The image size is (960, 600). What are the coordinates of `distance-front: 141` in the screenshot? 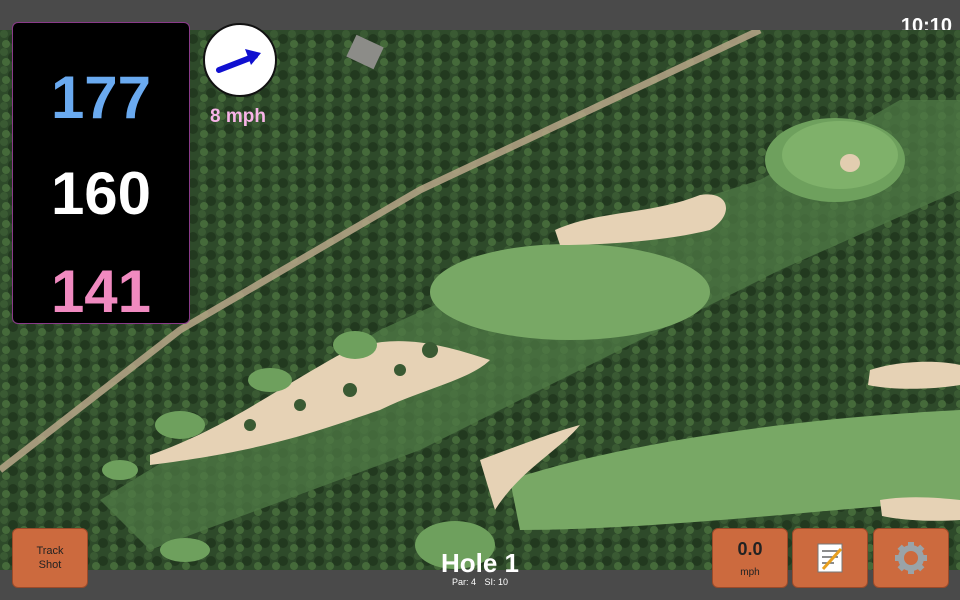 It's located at (101, 291).